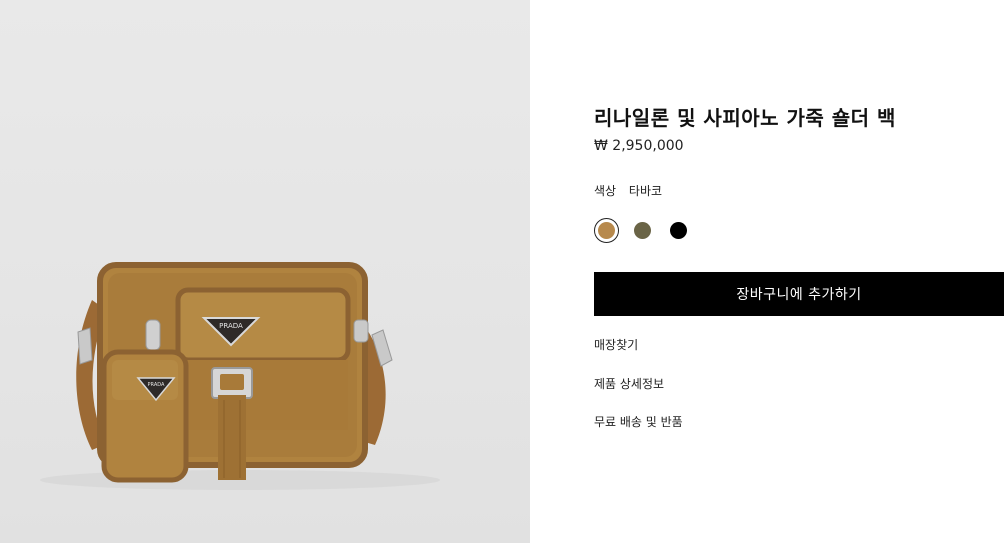 This screenshot has width=1004, height=543. I want to click on swatch-olive, so click(642, 230).